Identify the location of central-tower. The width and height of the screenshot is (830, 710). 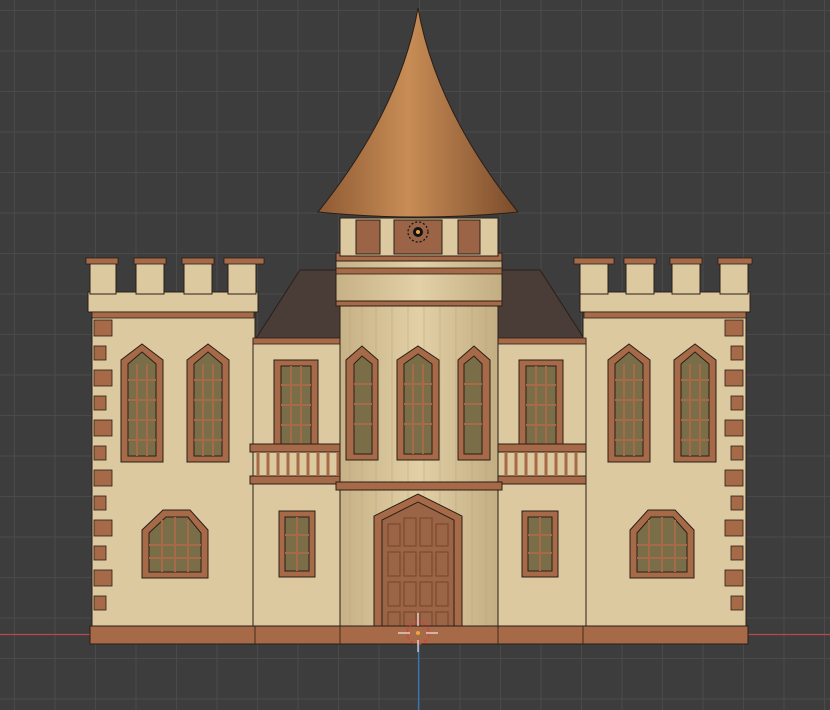
(419, 469).